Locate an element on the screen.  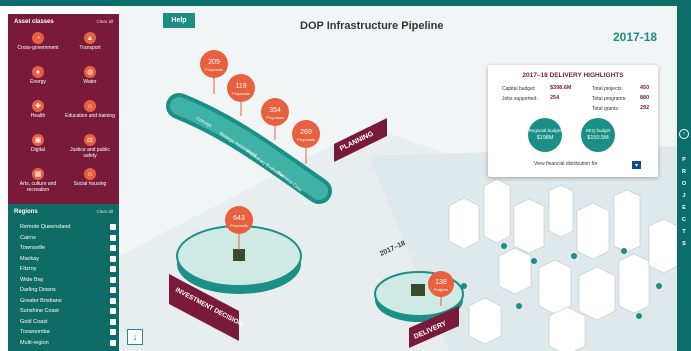
asset-item-justice: ⚖ Justice and public safety is located at coordinates (90, 149).